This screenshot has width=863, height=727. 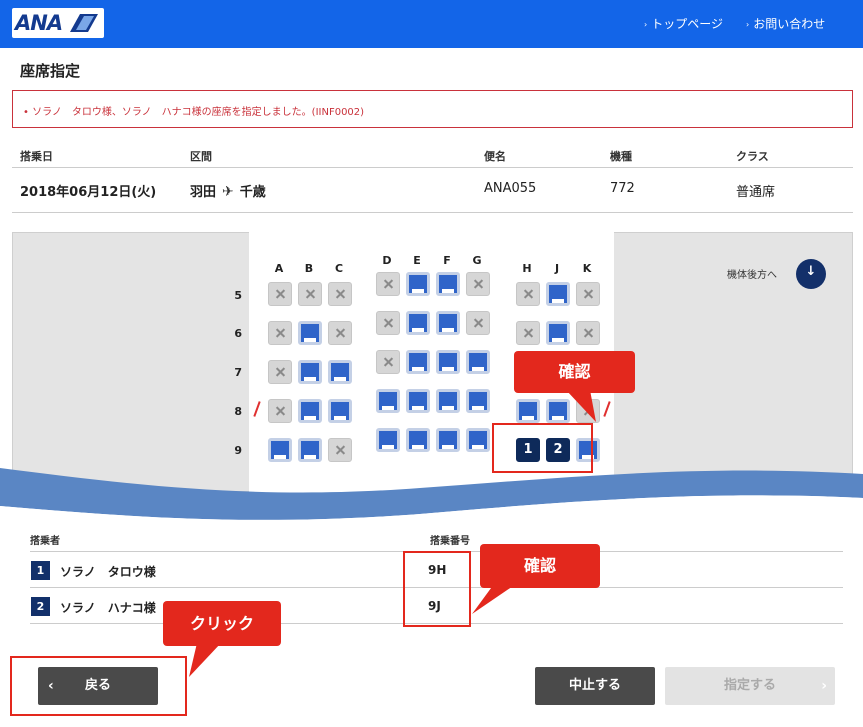 I want to click on unavailable-seat-5K, so click(x=588, y=294).